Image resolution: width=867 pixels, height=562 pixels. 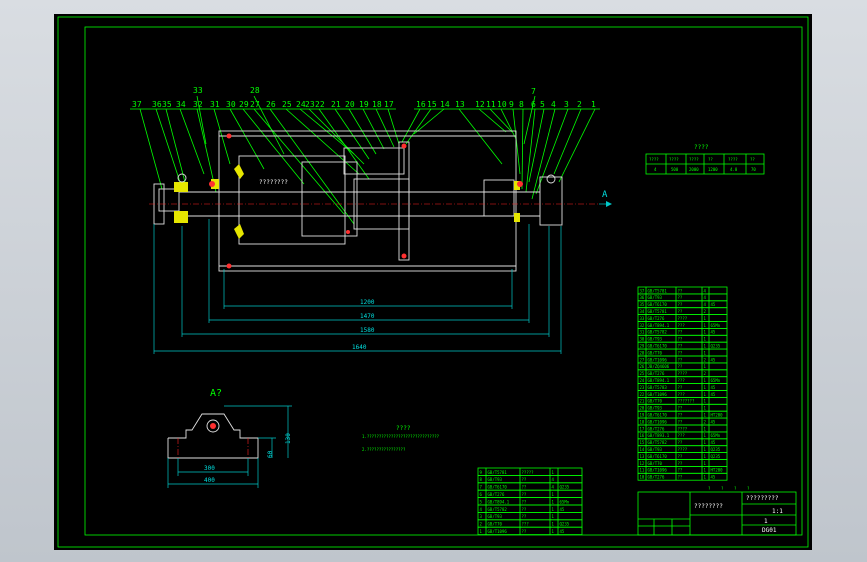 What do you see at coordinates (553, 104) in the screenshot?
I see `balloon-4: 4` at bounding box center [553, 104].